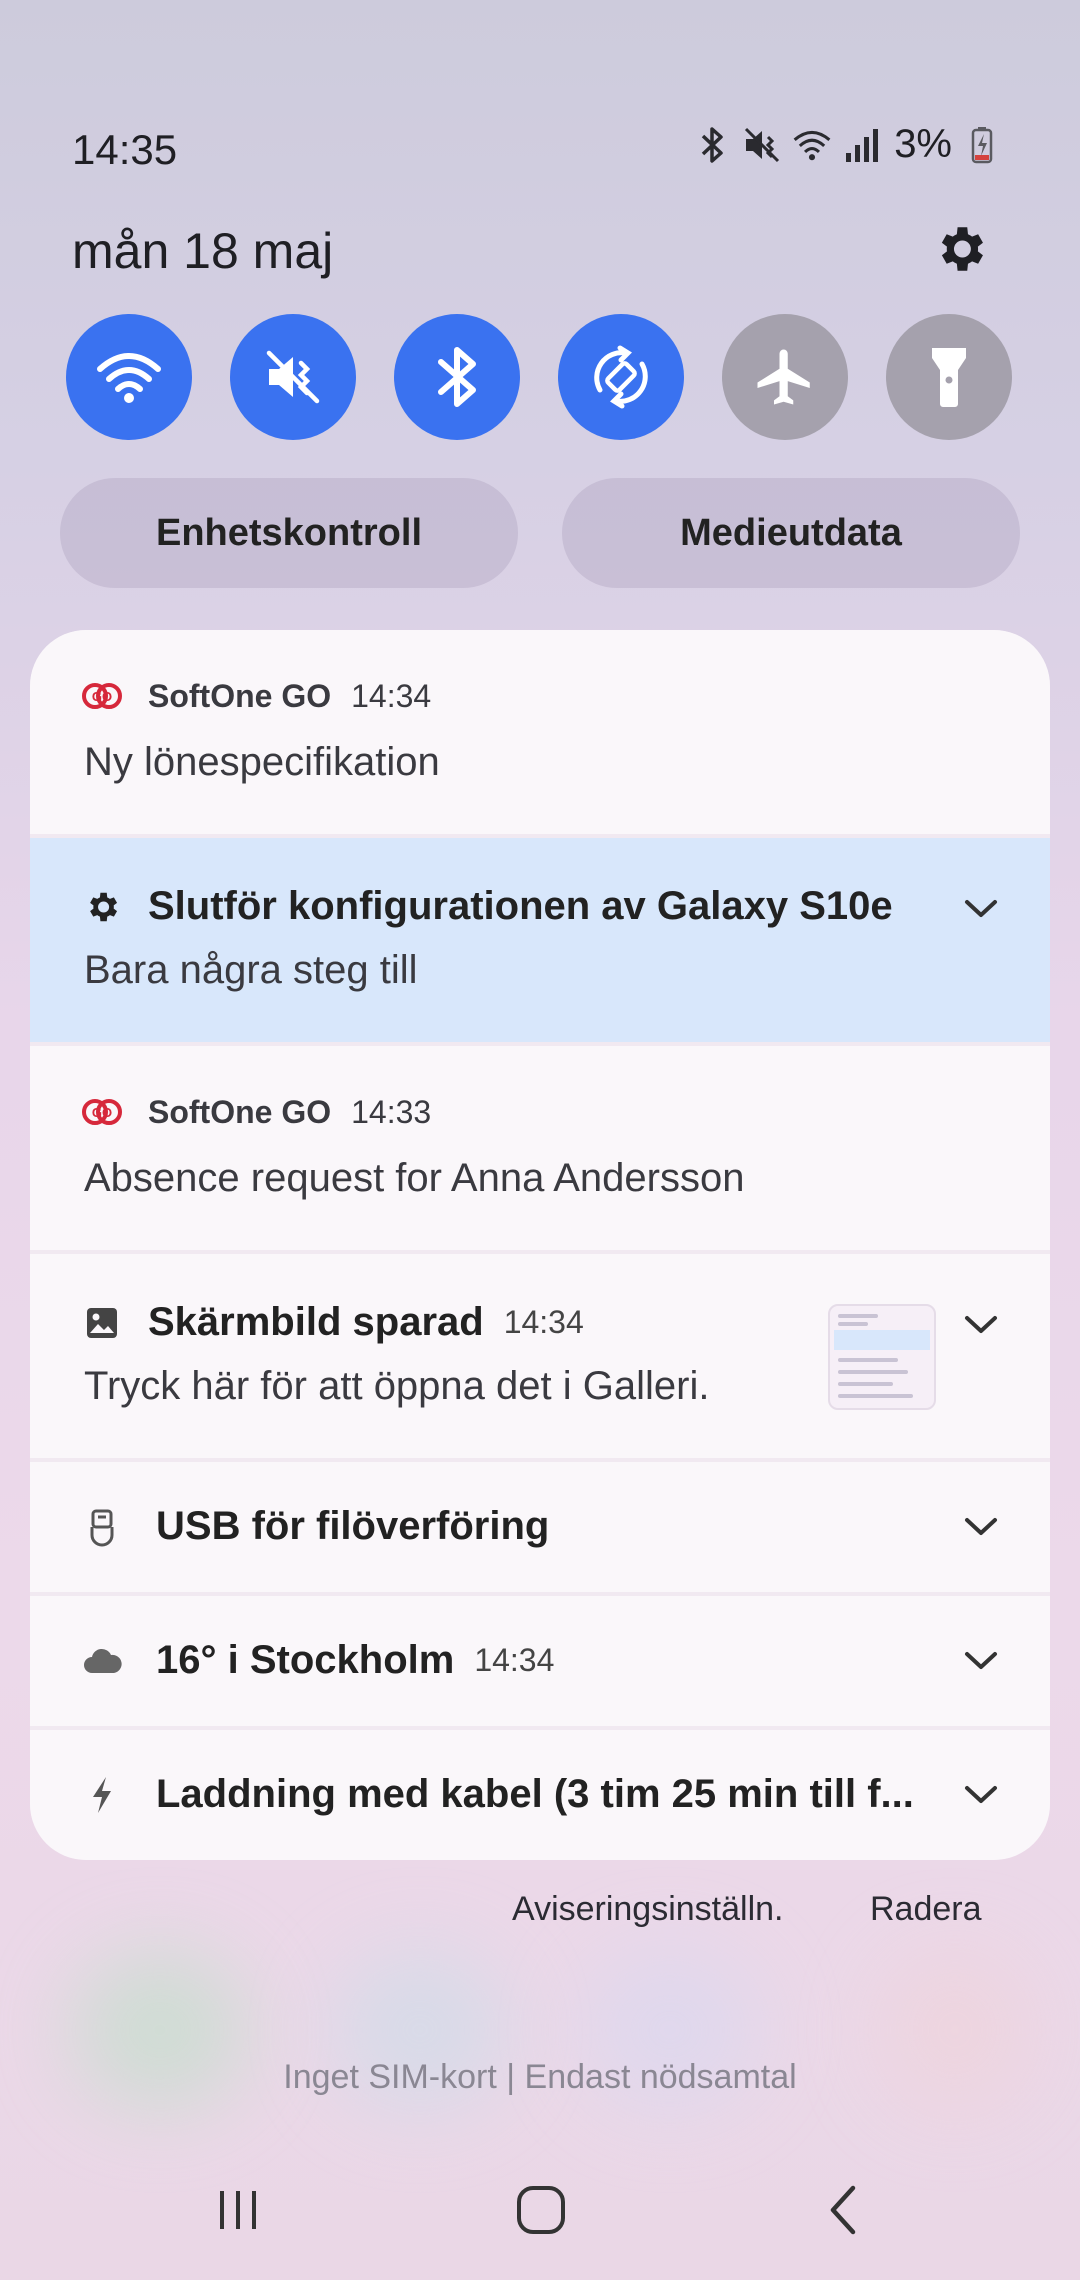 The height and width of the screenshot is (2280, 1080). Describe the element at coordinates (923, 144) in the screenshot. I see `battery-percent: 3%` at that location.